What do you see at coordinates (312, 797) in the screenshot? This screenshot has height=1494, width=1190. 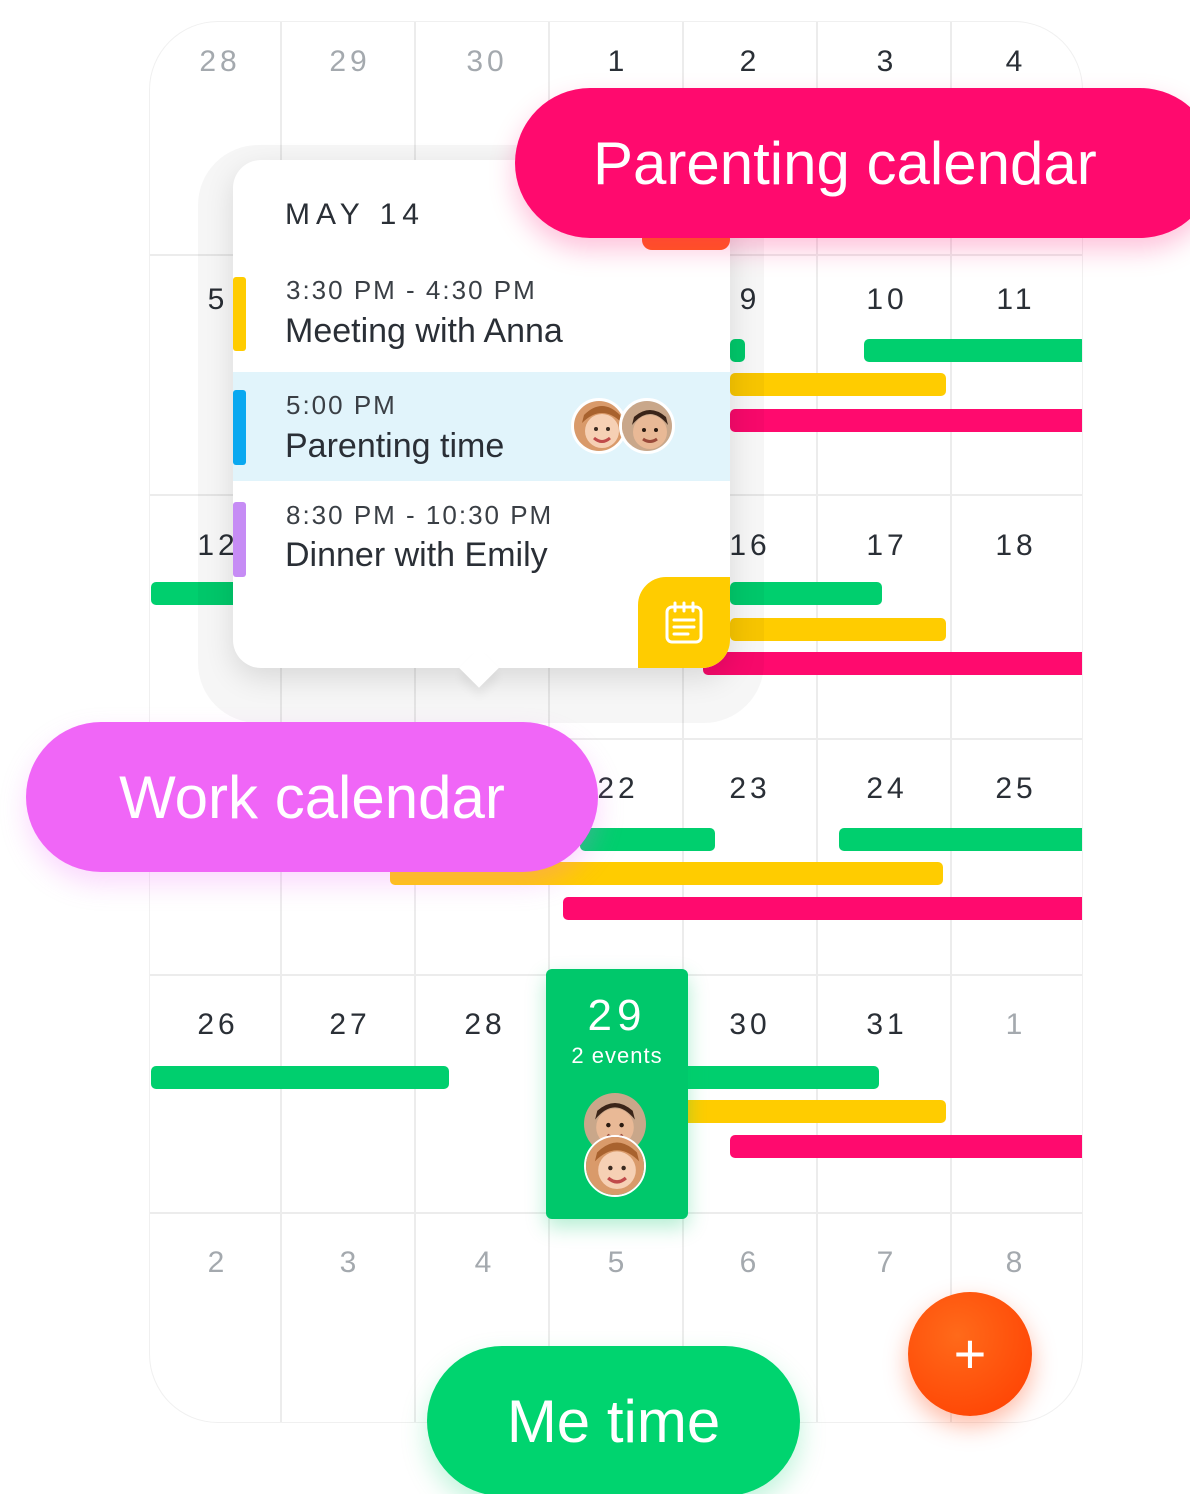 I see `work-calendar-label: Work calendar` at bounding box center [312, 797].